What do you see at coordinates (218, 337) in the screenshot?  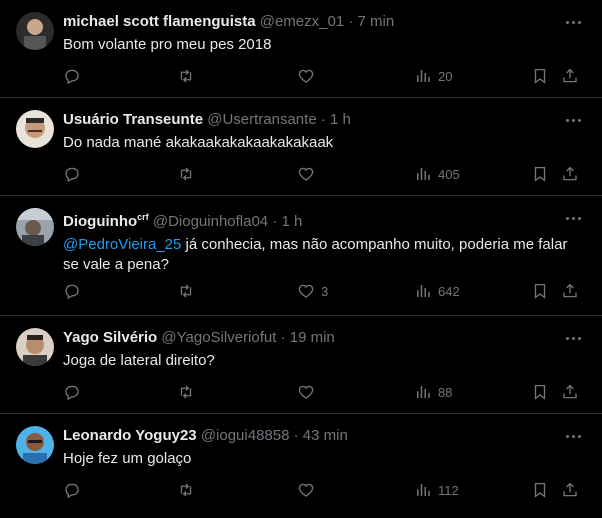 I see `author-handle: @YagoSilveriofut` at bounding box center [218, 337].